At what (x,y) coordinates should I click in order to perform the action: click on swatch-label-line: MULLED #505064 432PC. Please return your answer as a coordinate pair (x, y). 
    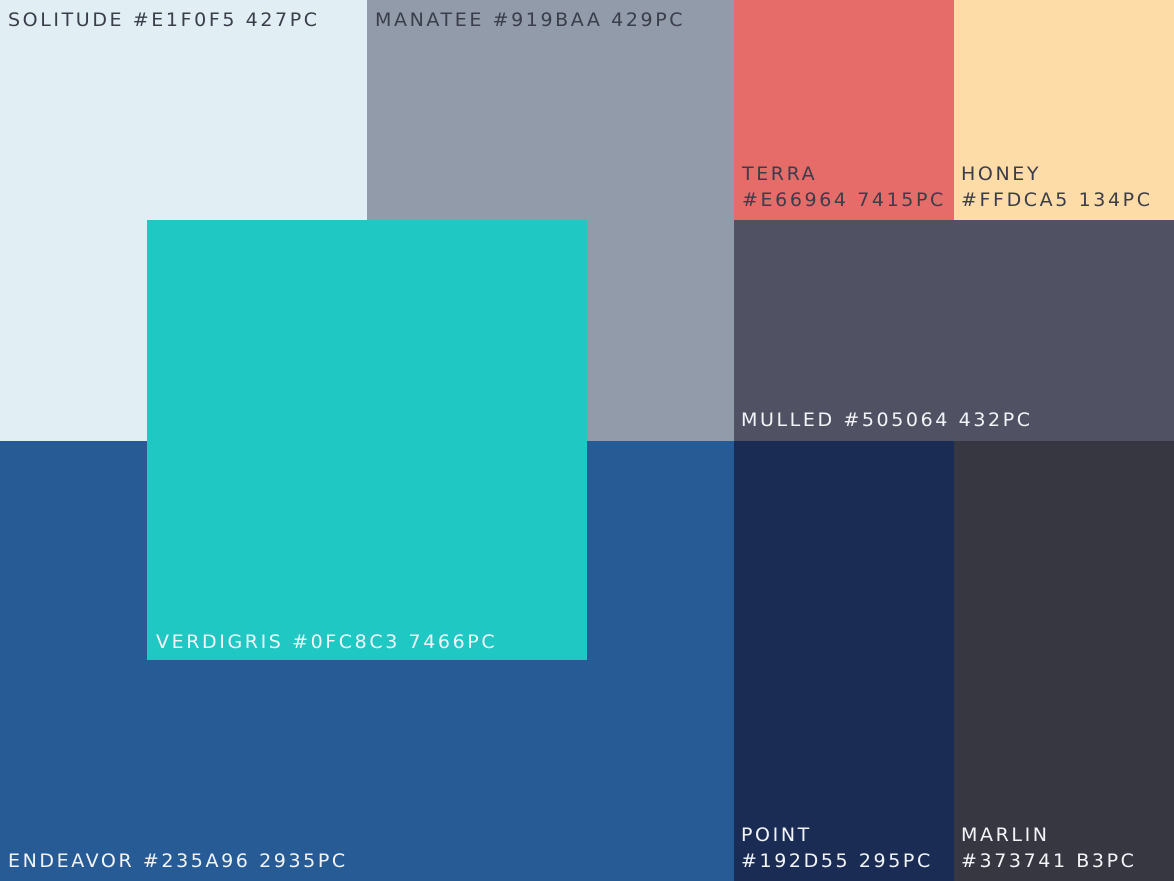
    Looking at the image, I should click on (887, 420).